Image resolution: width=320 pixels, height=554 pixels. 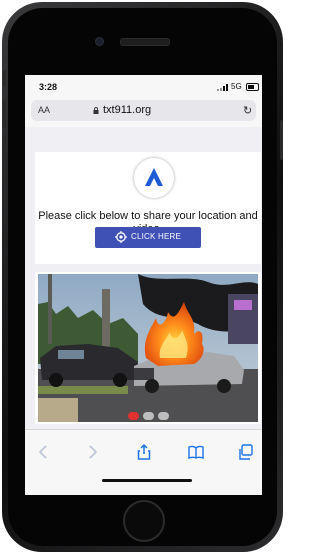 I want to click on record-icon, so click(x=133, y=416).